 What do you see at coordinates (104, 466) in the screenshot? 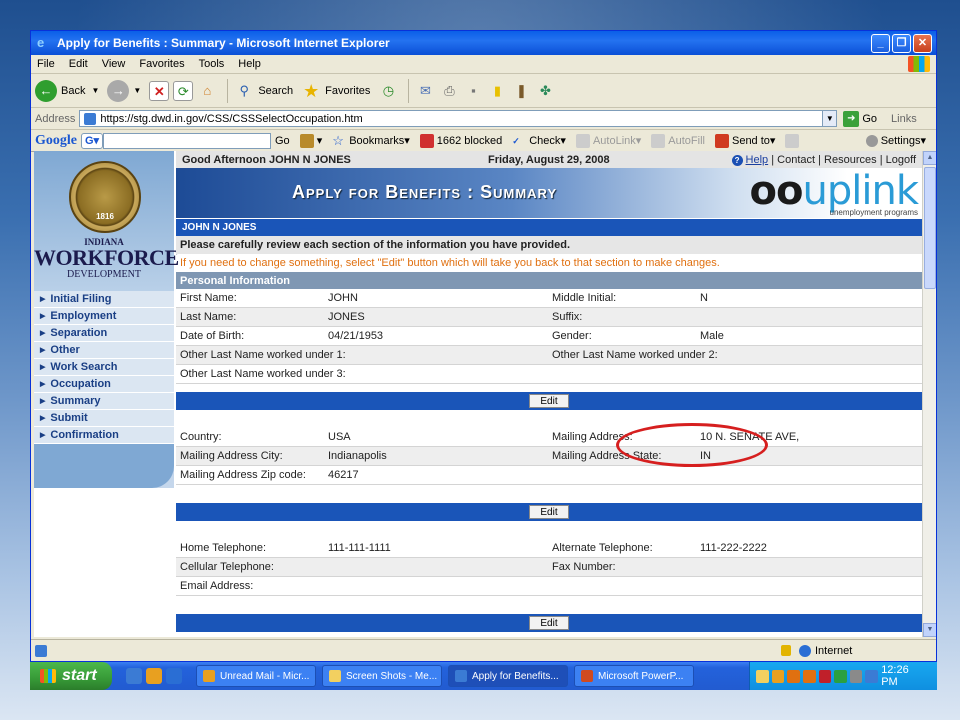
I see `sidebar-footer` at bounding box center [104, 466].